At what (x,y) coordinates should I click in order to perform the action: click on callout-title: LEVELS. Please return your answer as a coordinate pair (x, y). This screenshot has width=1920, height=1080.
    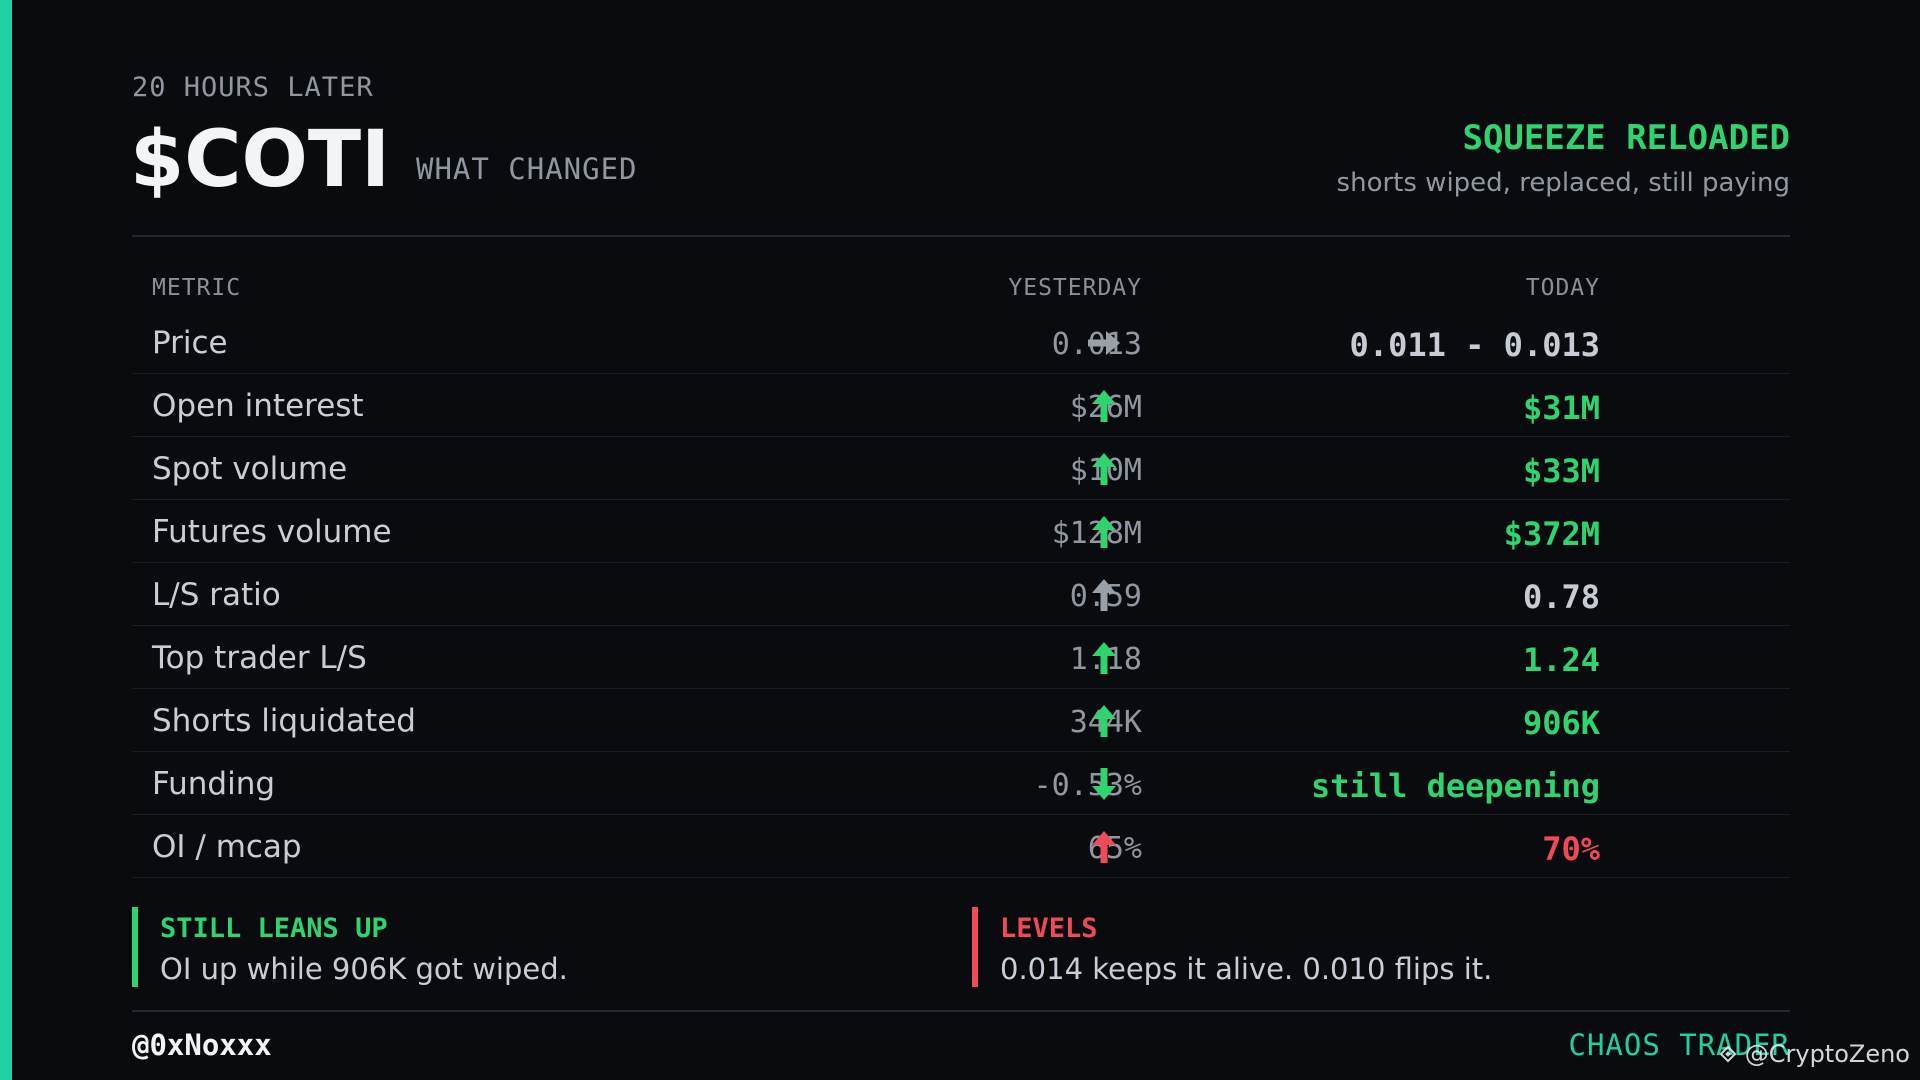
    Looking at the image, I should click on (1049, 928).